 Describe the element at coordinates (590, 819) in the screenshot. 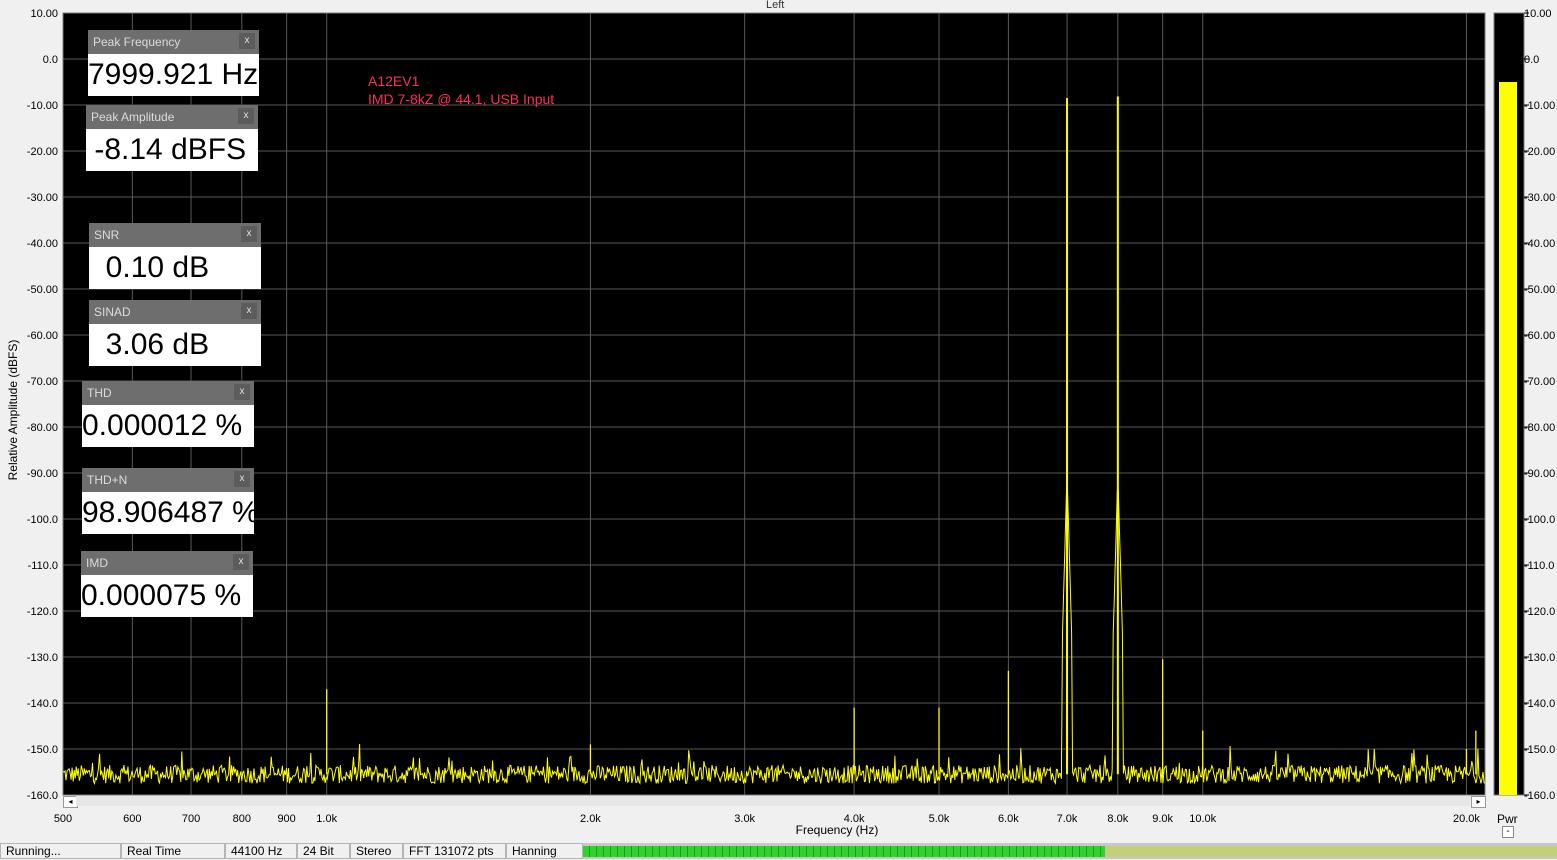

I see `x-tick-label: 2.0k` at that location.